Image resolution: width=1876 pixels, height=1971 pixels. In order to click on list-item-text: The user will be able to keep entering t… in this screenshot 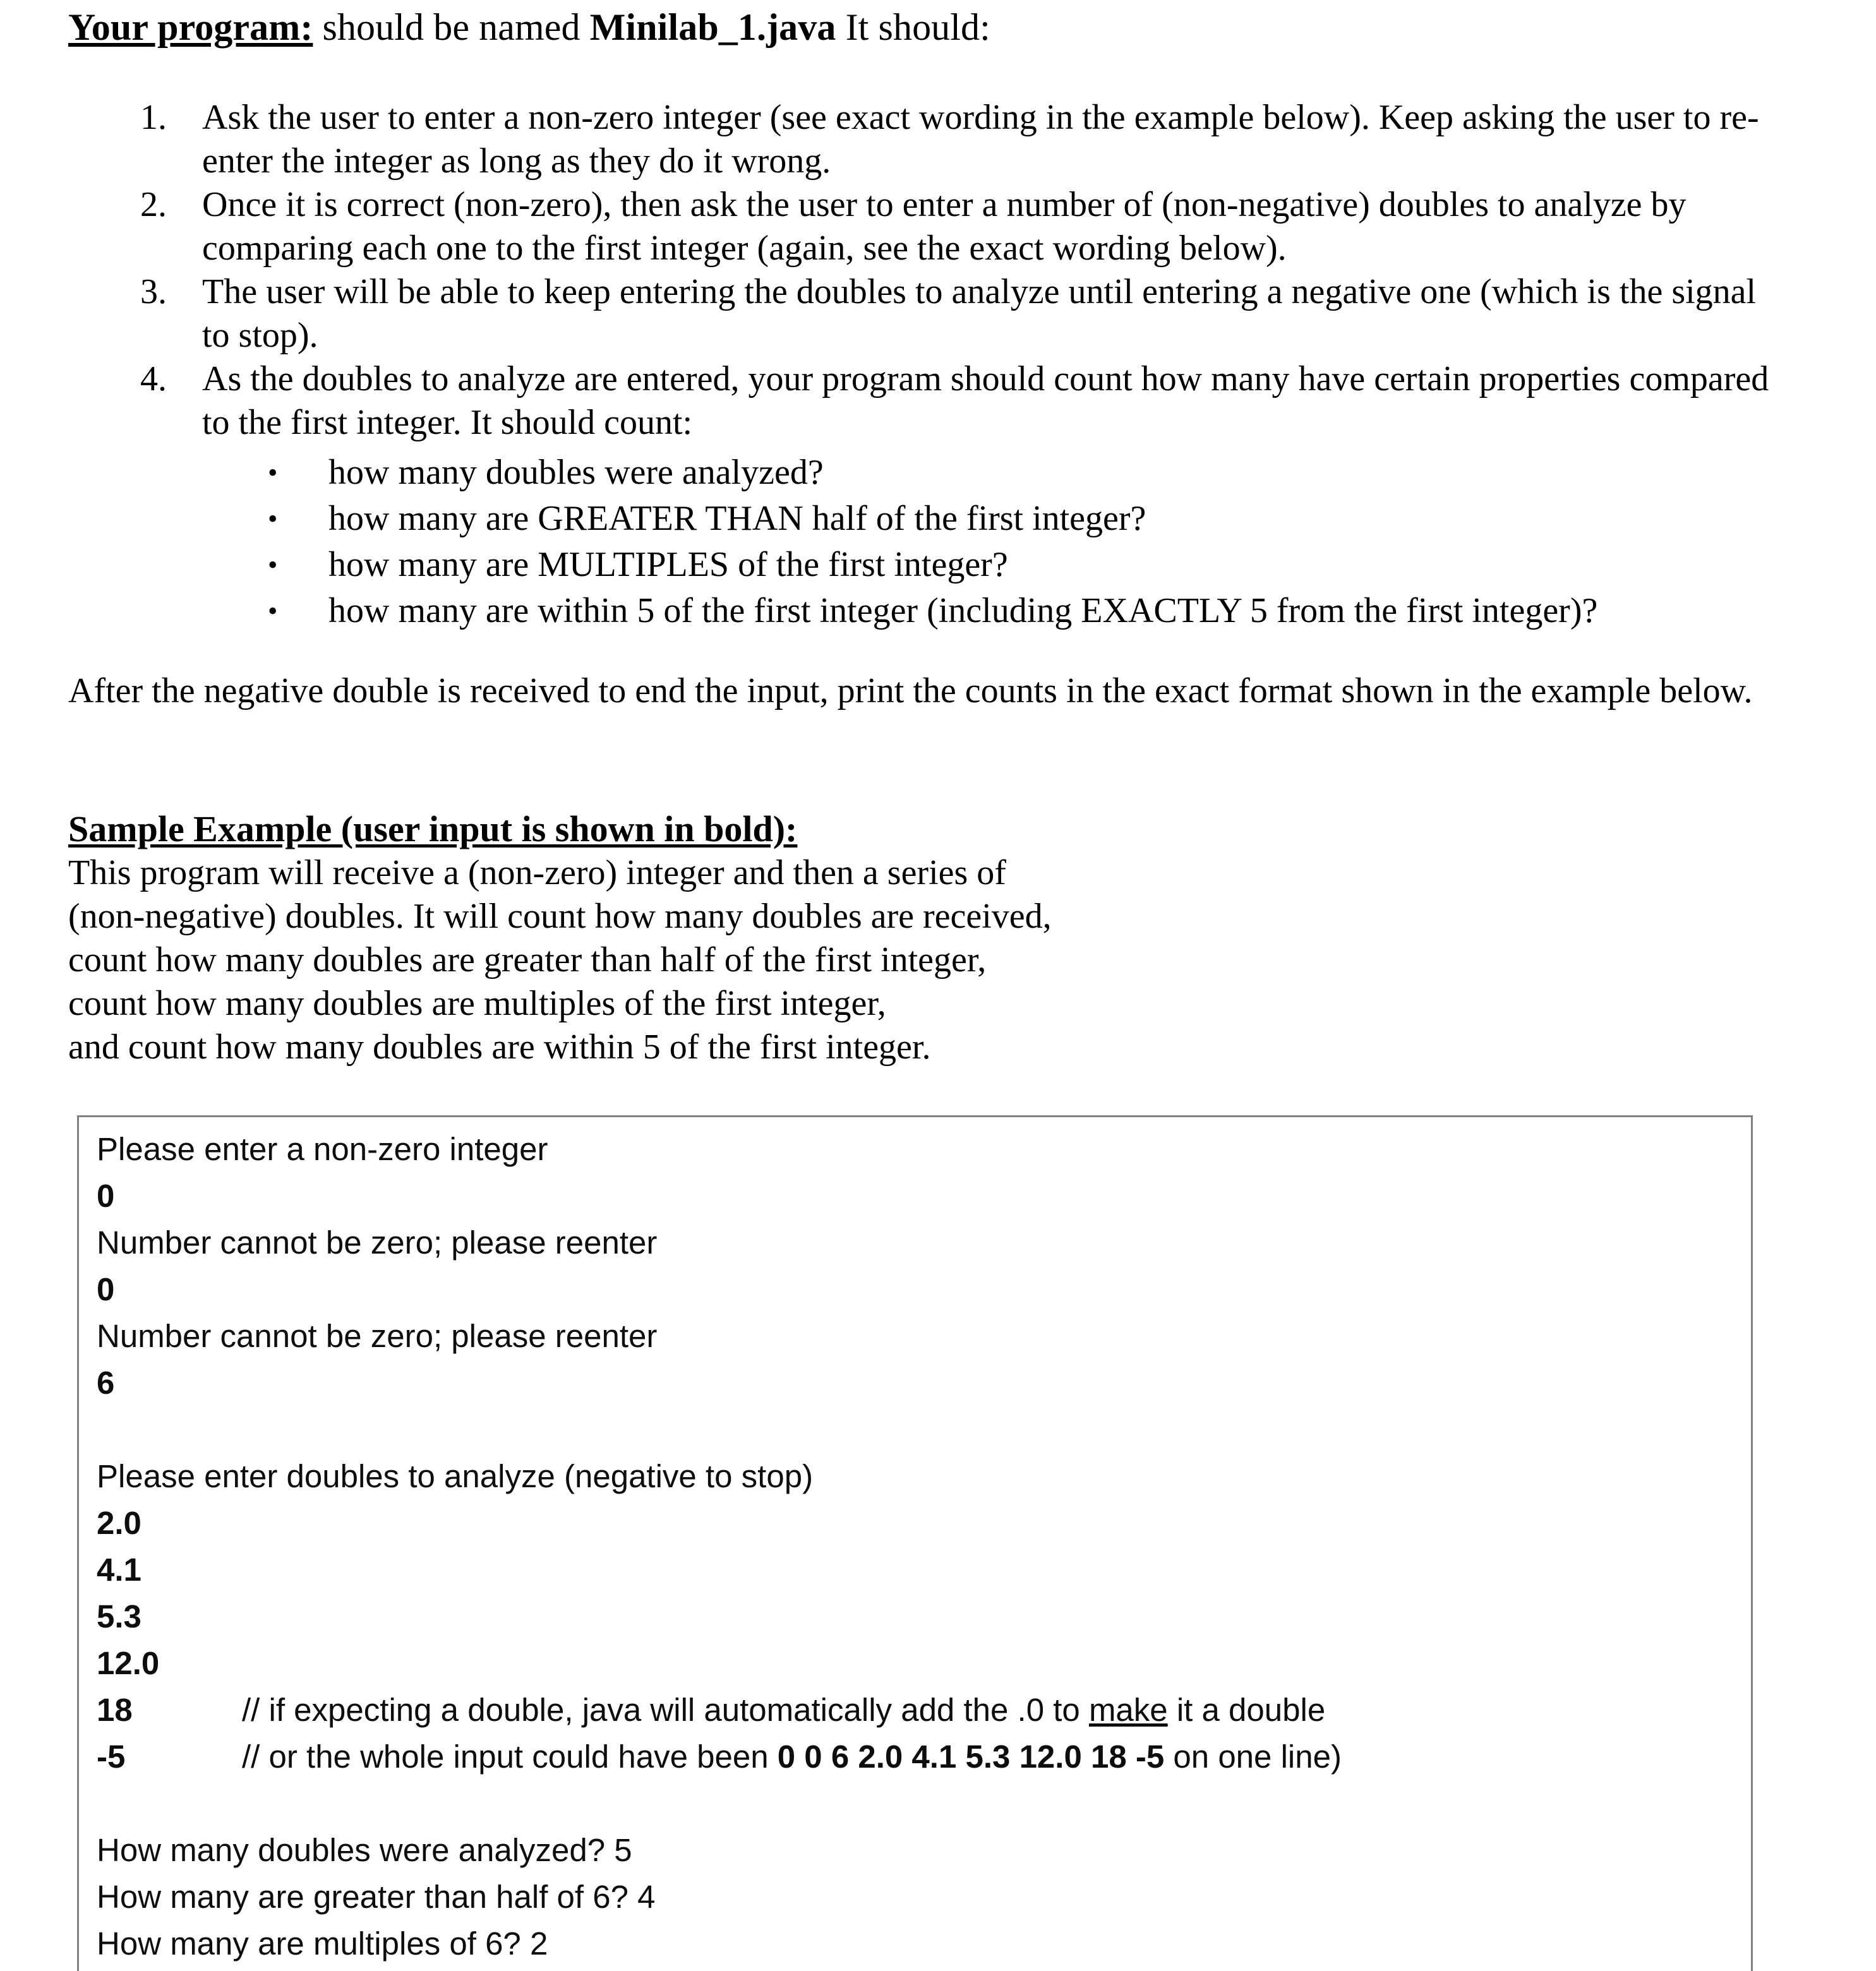, I will do `click(980, 314)`.